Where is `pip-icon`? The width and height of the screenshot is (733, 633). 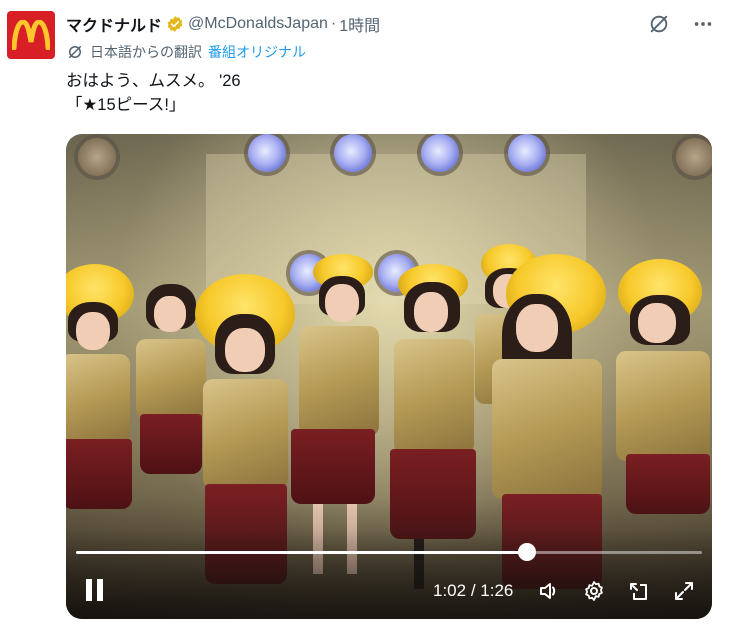 pip-icon is located at coordinates (639, 591).